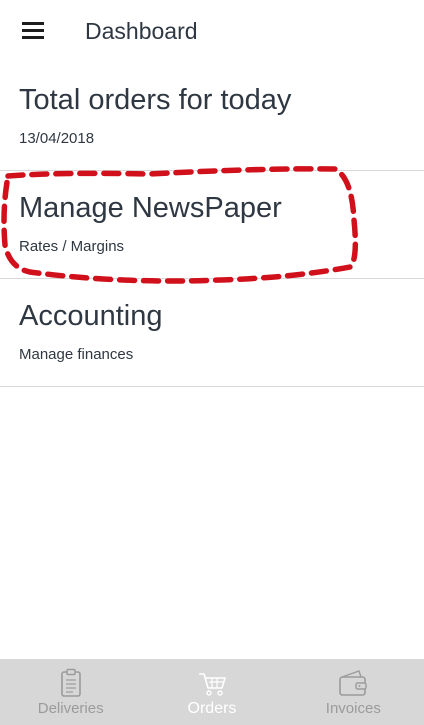  Describe the element at coordinates (155, 100) in the screenshot. I see `card-title: Total orders for today` at that location.